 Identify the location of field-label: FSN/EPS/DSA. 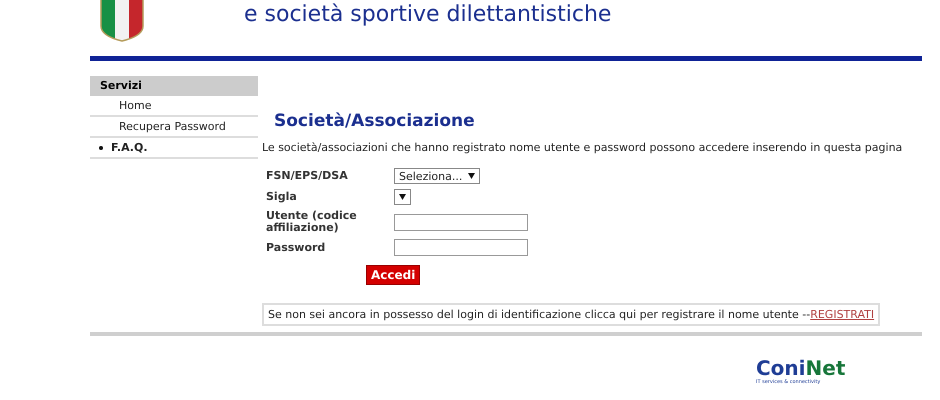
(307, 176).